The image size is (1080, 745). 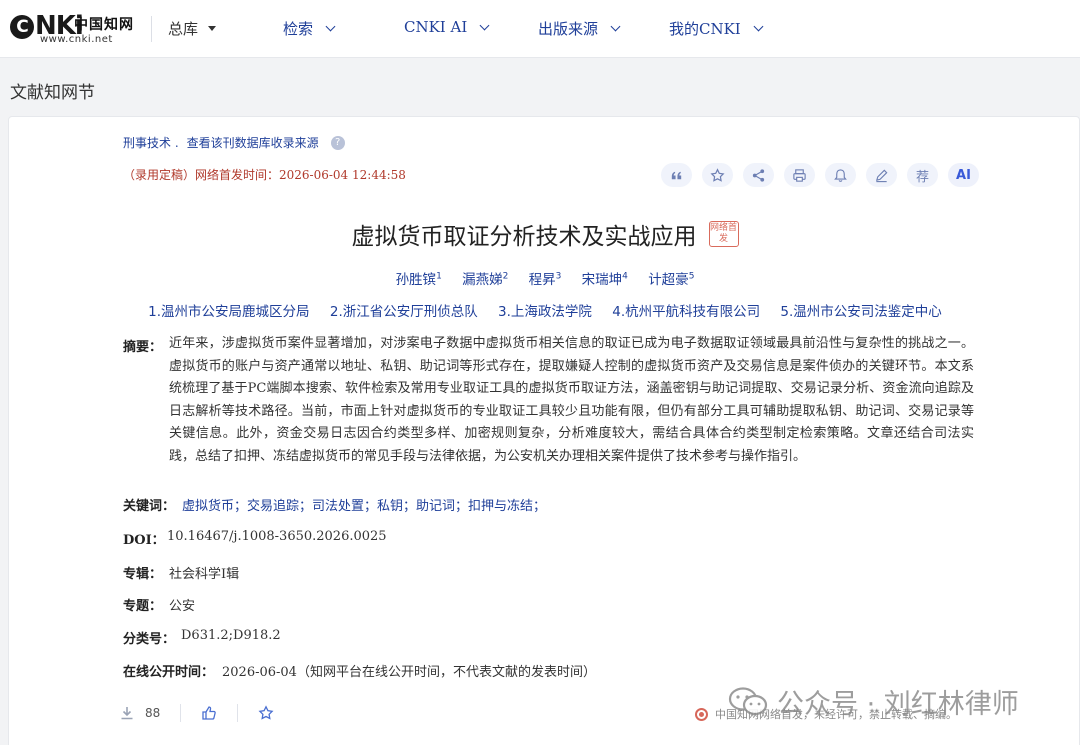 What do you see at coordinates (149, 639) in the screenshot?
I see `class-label: 分类号：` at bounding box center [149, 639].